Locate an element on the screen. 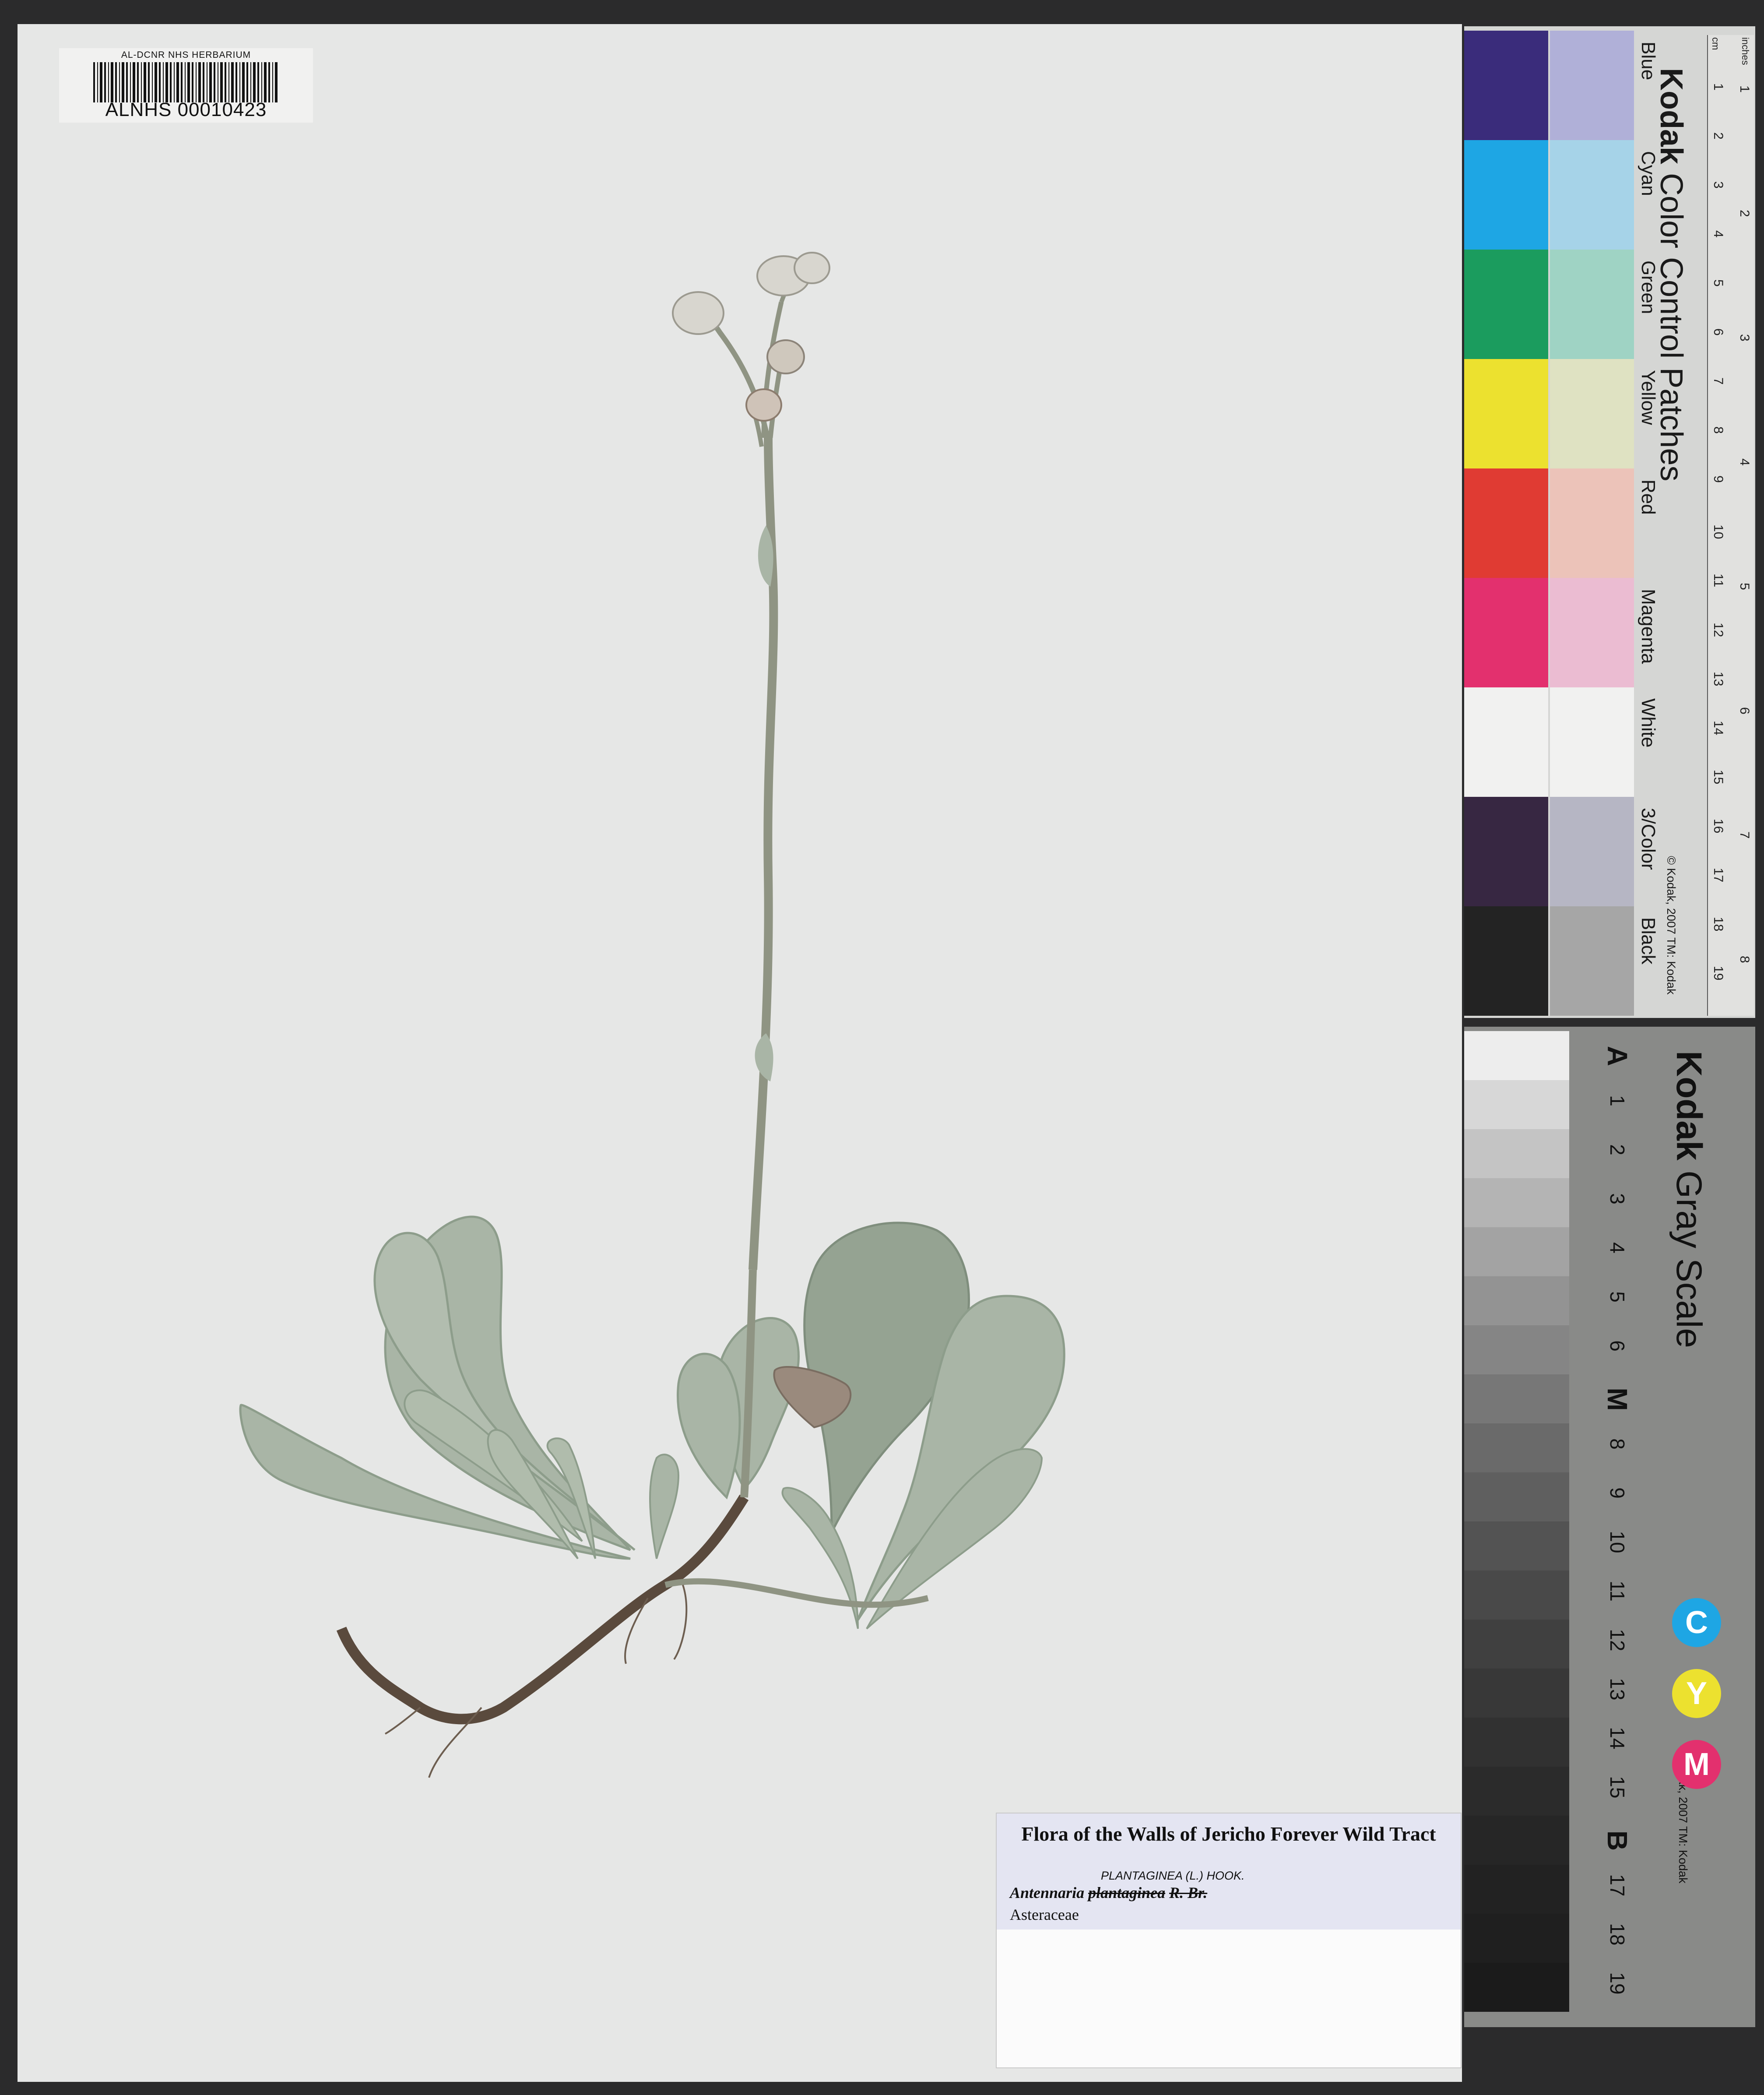 The width and height of the screenshot is (1764, 2095). ruler-cm-mark: 7 is located at coordinates (1718, 381).